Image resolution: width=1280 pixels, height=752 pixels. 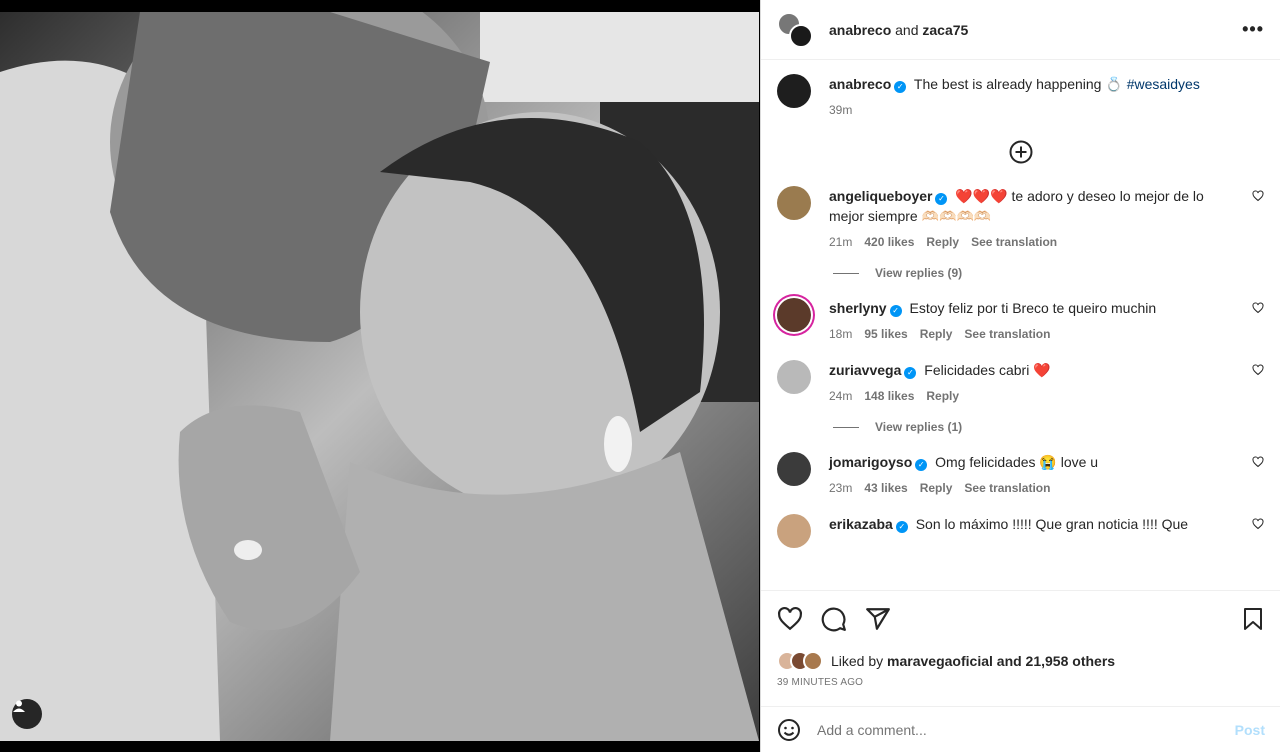 I want to click on caption-hashtag: #wesaidyes, so click(x=1163, y=84).